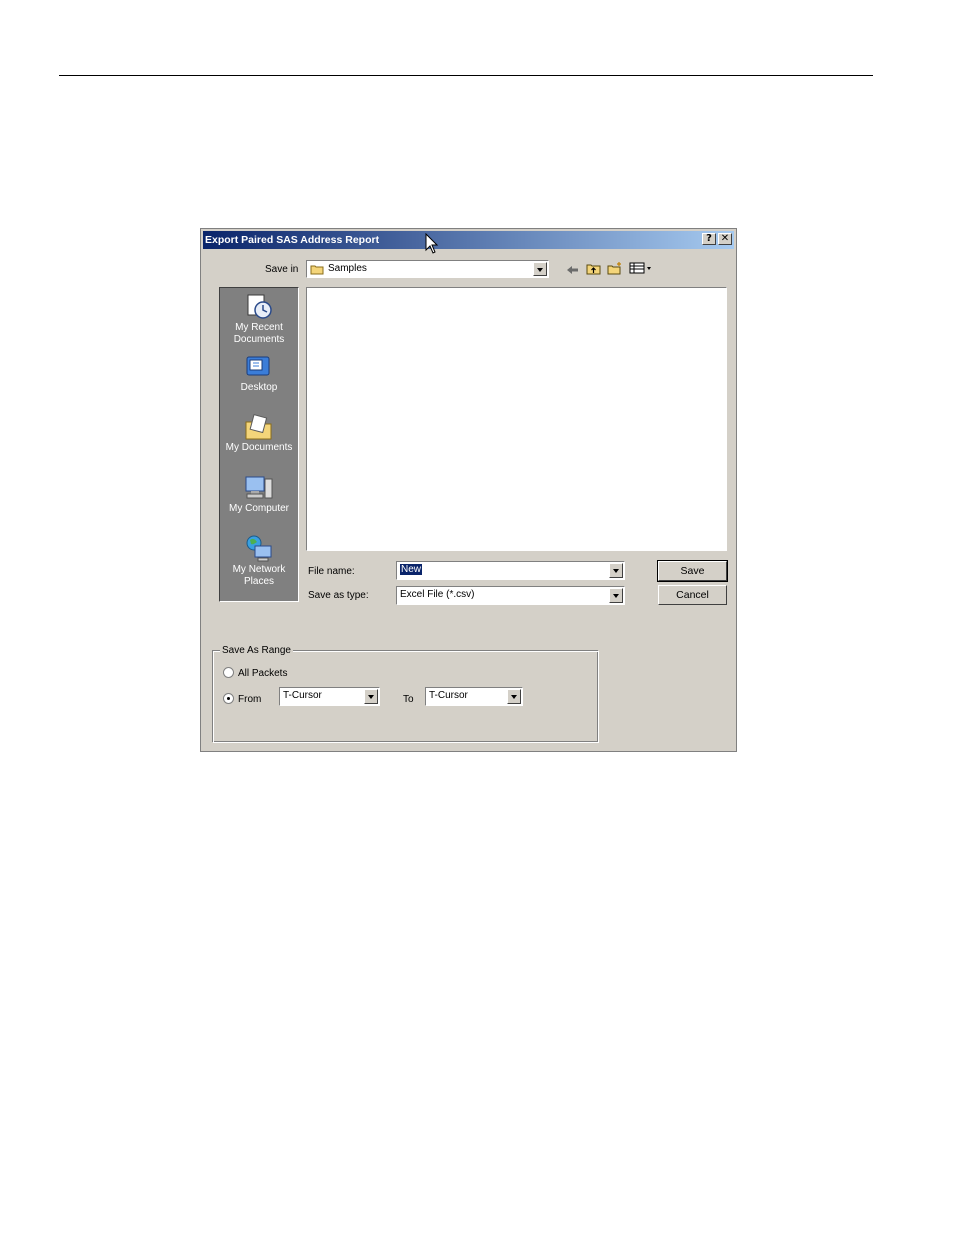 The image size is (954, 1235). Describe the element at coordinates (474, 696) in the screenshot. I see `to-cursor-select: T-Cursor` at that location.